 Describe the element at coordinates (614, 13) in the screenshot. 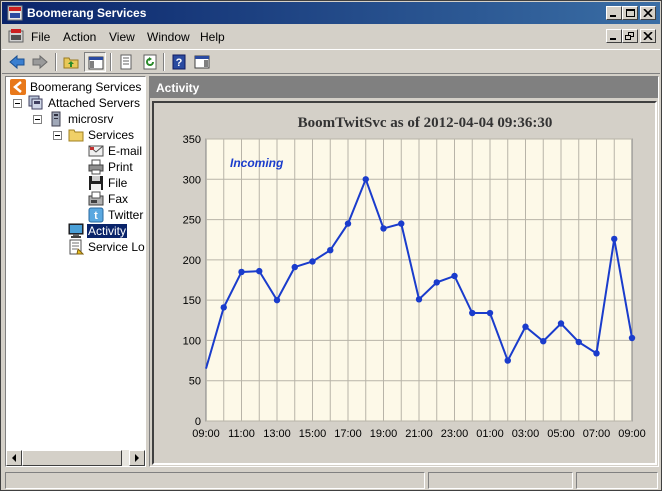

I see `minimize-button` at that location.